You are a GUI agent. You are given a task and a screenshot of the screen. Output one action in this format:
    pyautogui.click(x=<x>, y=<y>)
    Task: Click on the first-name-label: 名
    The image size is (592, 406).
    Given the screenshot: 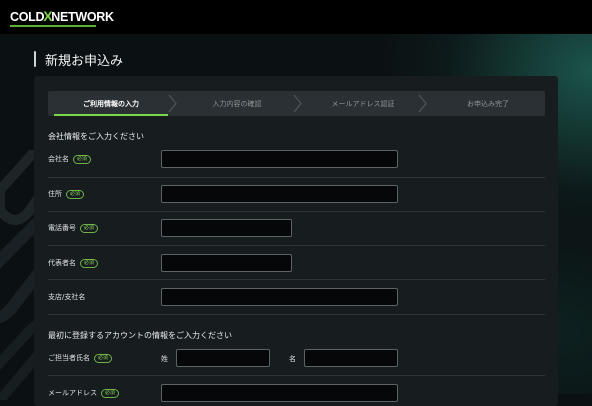 What is the action you would take?
    pyautogui.click(x=292, y=359)
    